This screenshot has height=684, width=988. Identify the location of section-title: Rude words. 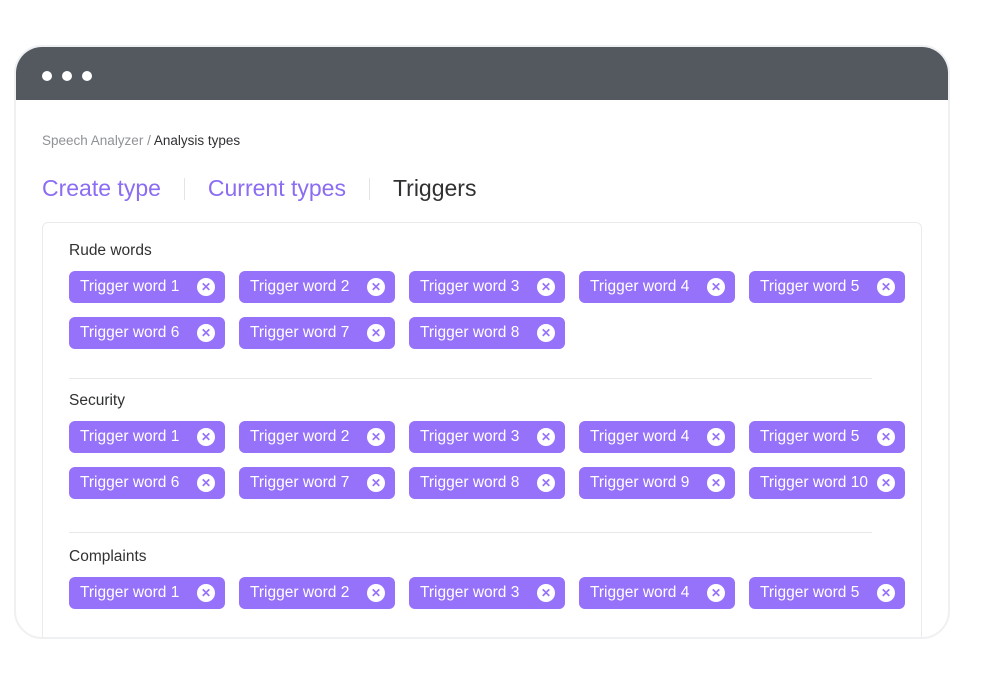
(110, 250).